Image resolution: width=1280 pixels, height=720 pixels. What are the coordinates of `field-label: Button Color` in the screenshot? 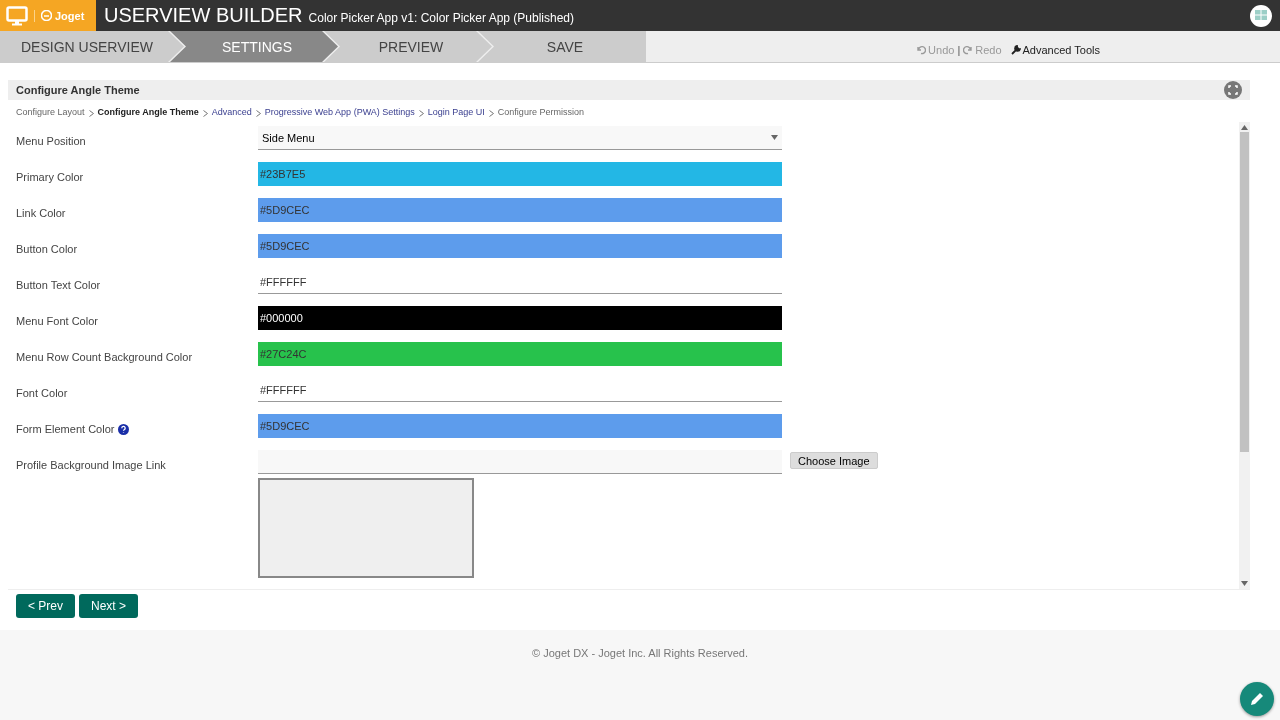 It's located at (47, 249).